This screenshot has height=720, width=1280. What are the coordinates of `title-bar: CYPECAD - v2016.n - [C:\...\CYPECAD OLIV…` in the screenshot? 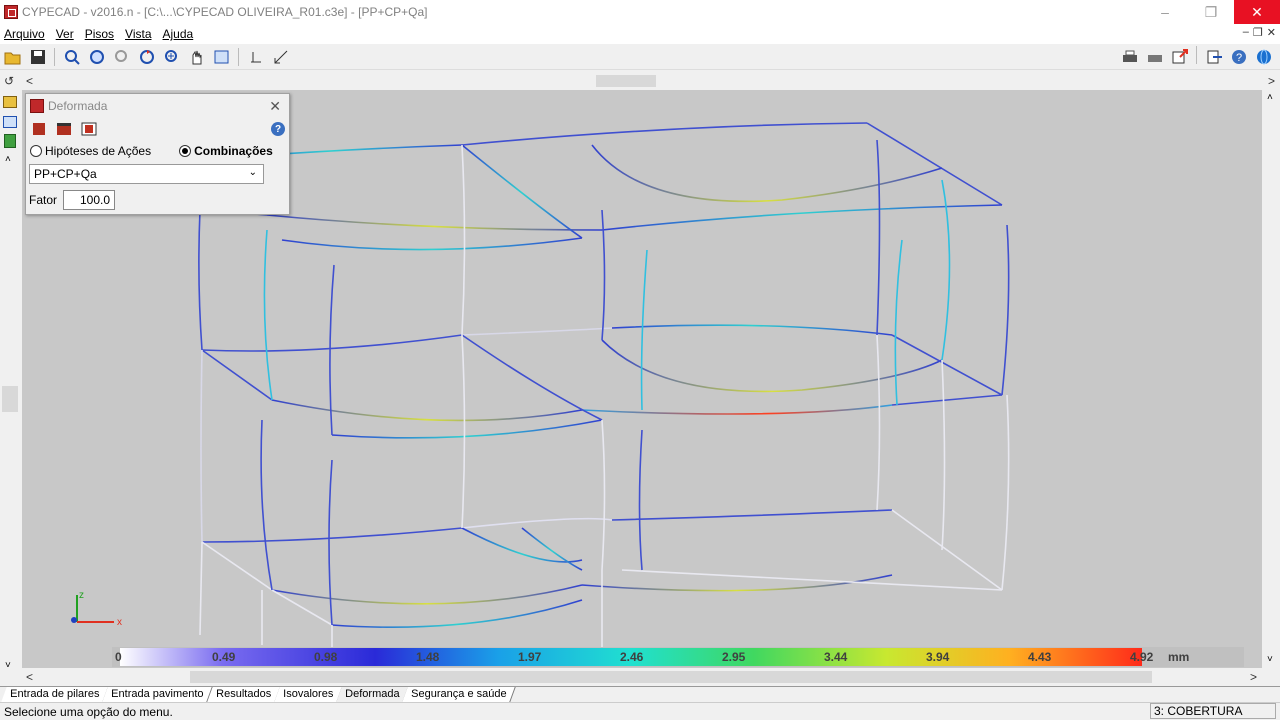 It's located at (640, 12).